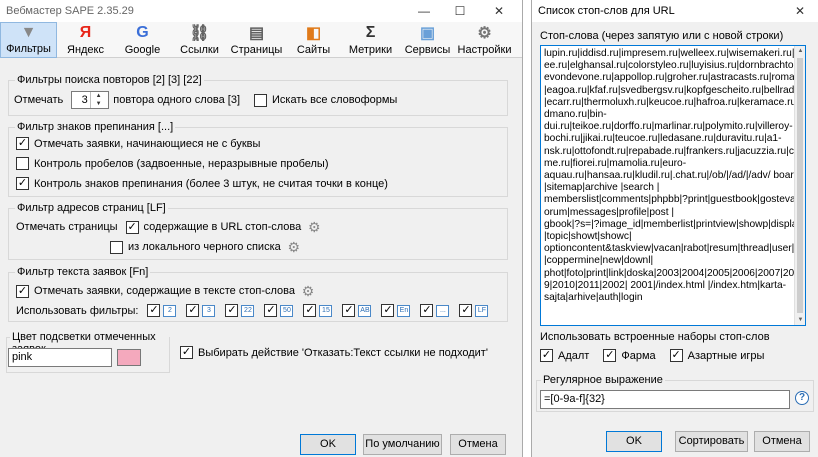 Image resolution: width=818 pixels, height=457 pixels. I want to click on punct-opt3-checkbox: ✓, so click(22, 183).